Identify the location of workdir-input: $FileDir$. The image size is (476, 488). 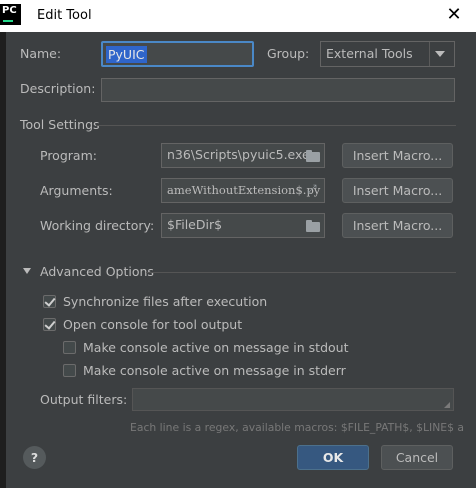
(243, 225).